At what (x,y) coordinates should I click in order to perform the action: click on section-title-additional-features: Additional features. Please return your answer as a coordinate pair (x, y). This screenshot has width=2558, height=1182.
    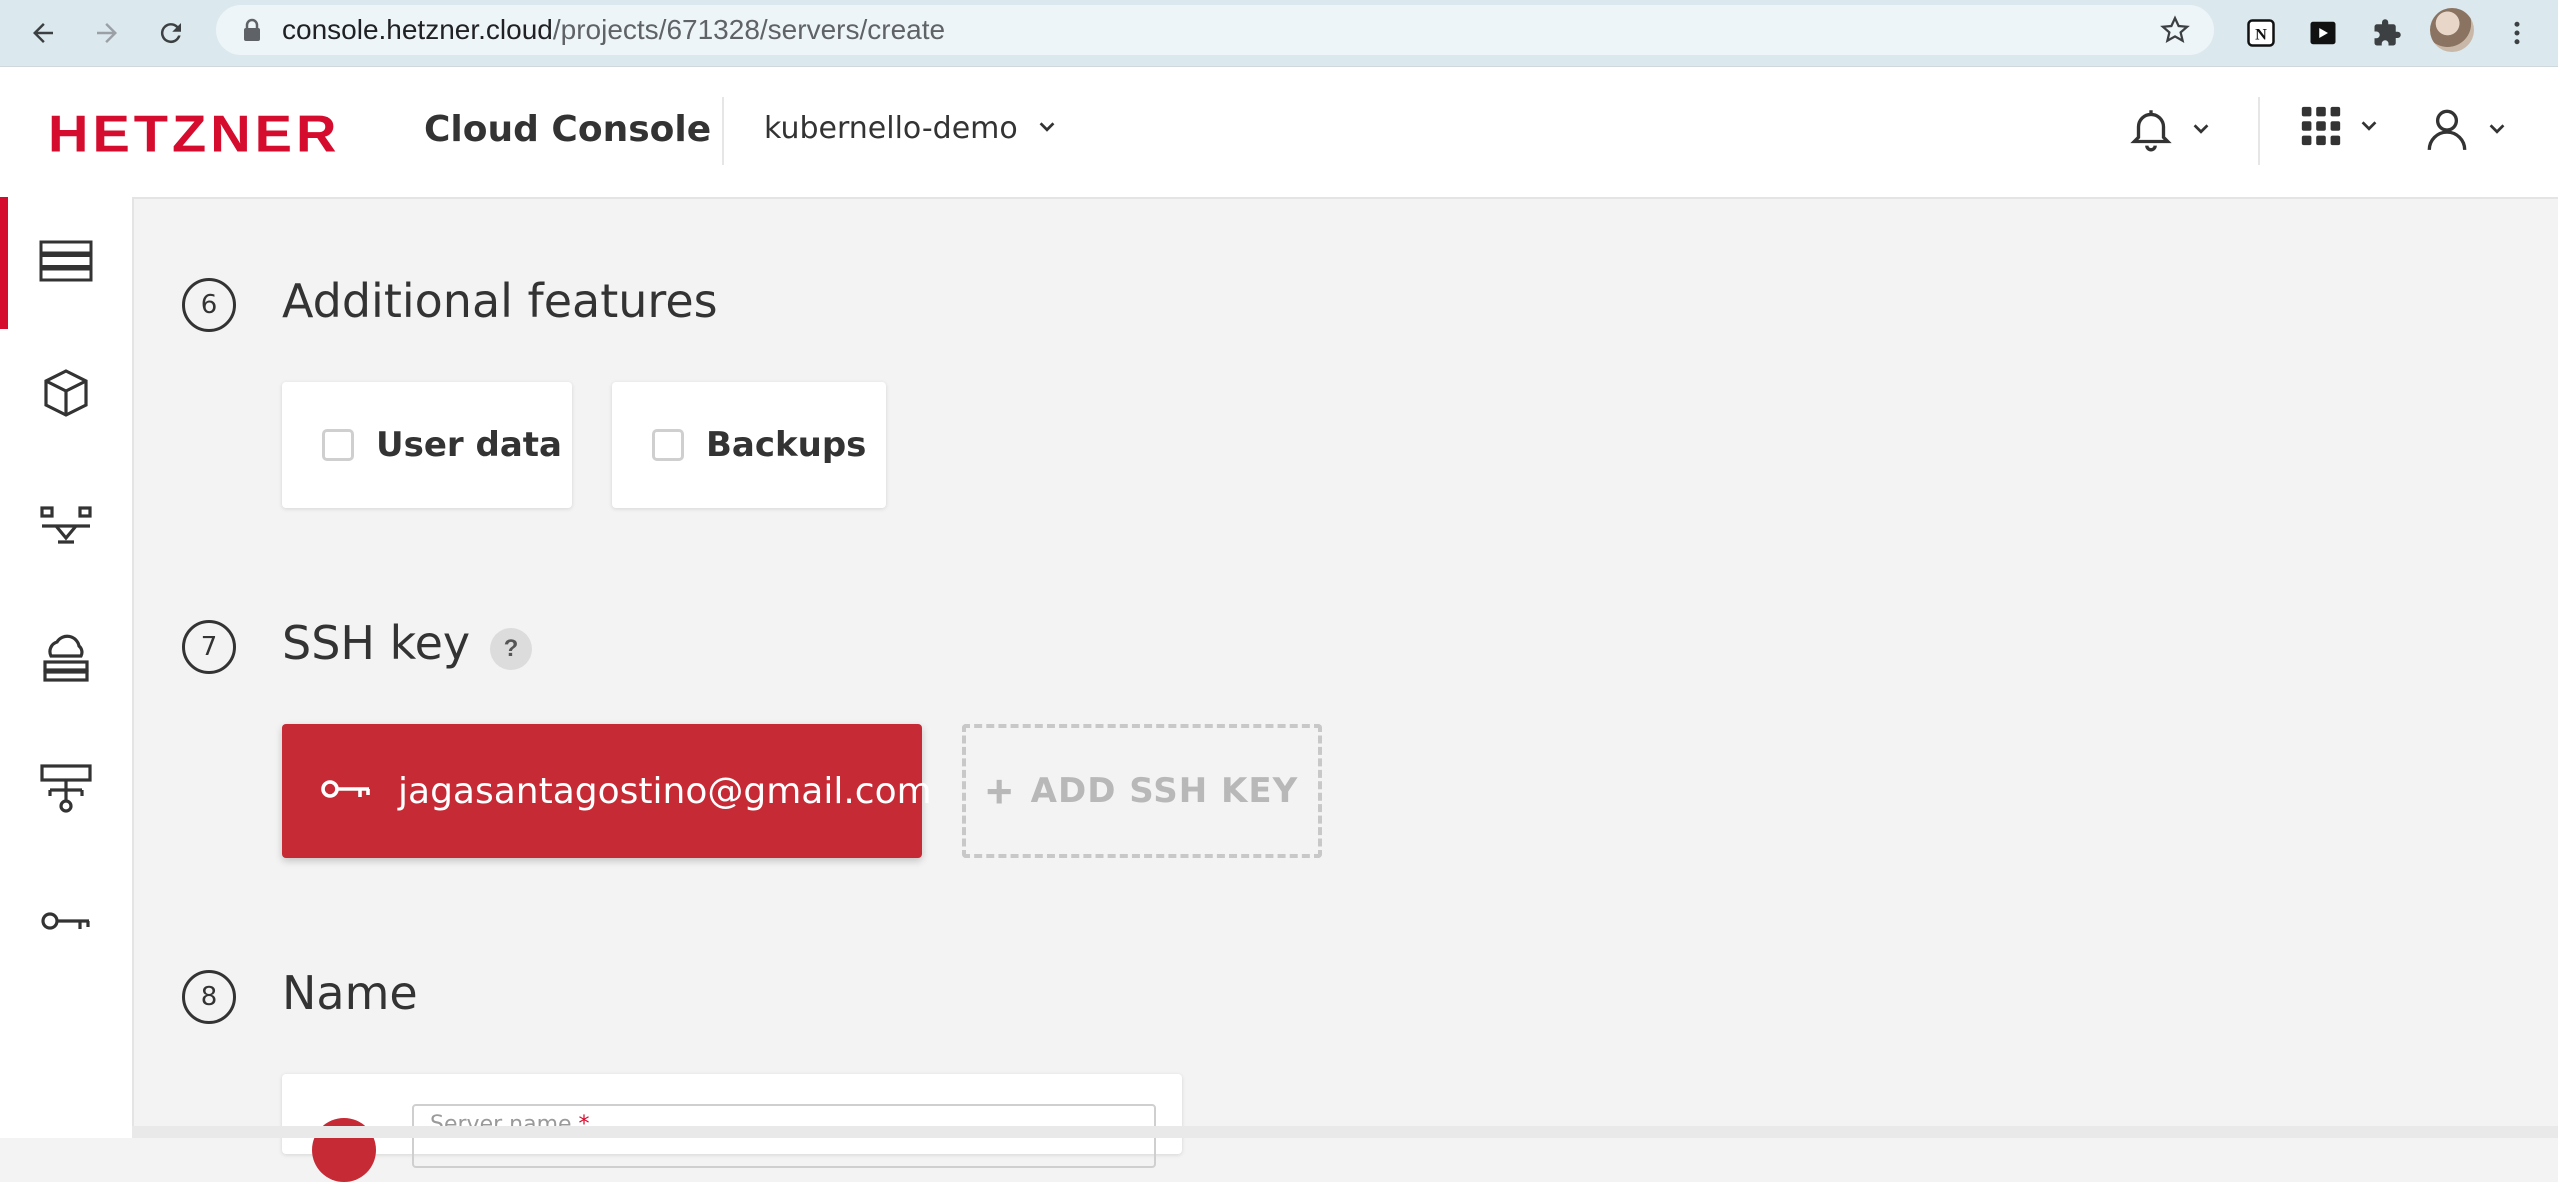
    Looking at the image, I should click on (500, 301).